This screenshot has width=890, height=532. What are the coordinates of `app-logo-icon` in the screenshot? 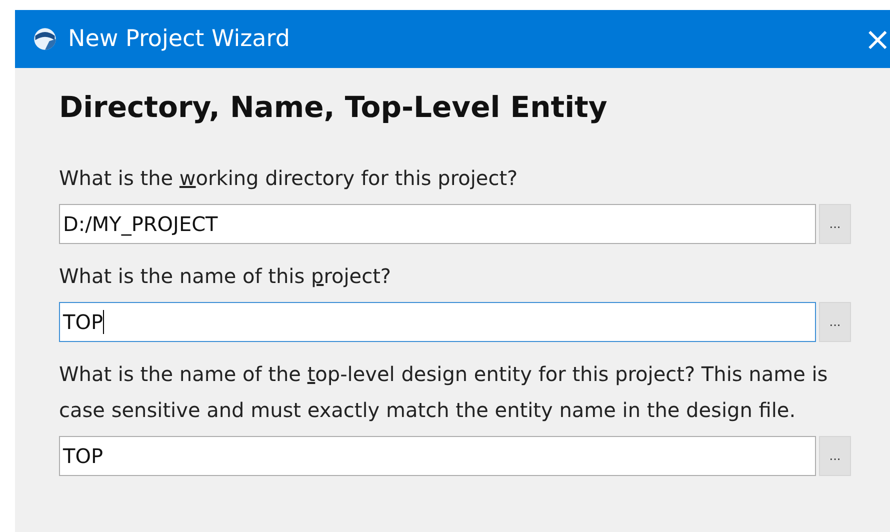 It's located at (45, 39).